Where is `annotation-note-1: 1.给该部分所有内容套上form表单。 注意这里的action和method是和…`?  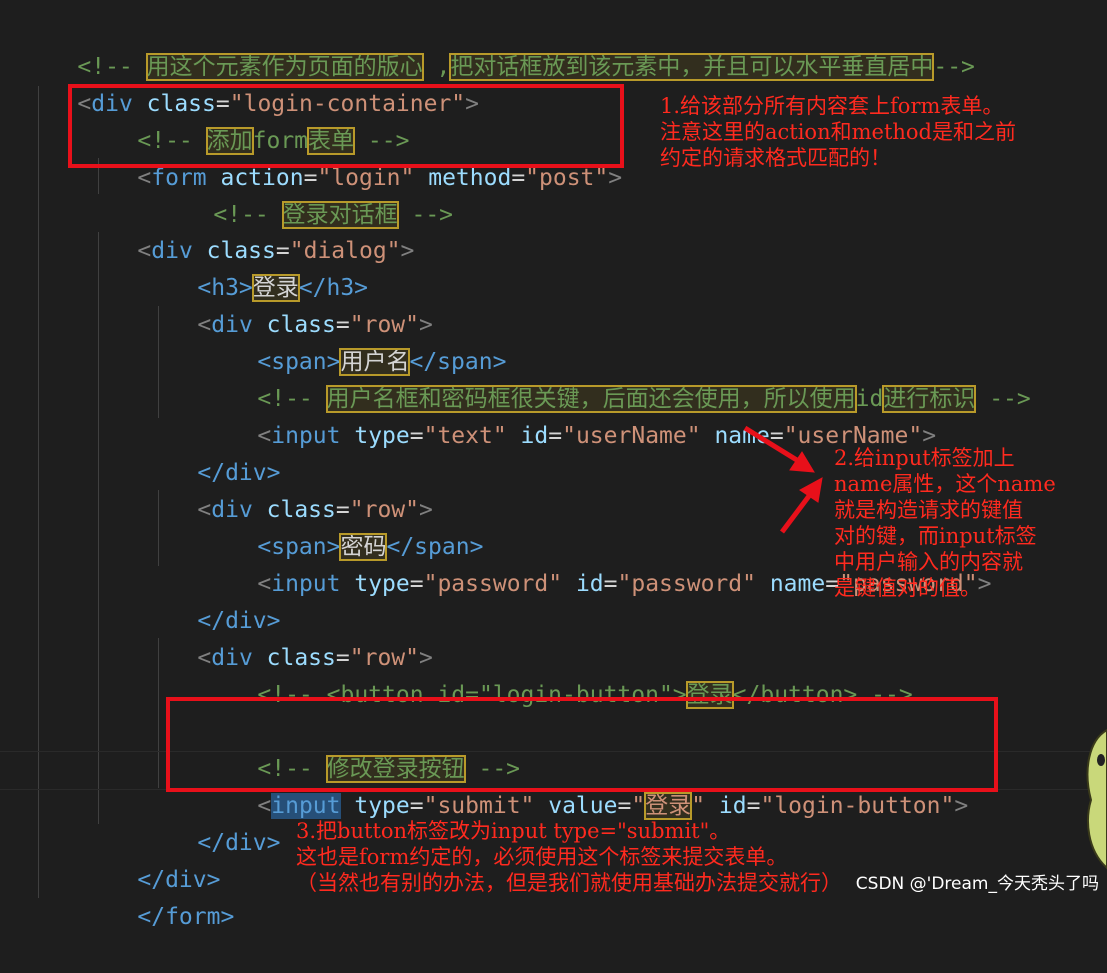
annotation-note-1: 1.给该部分所有内容套上form表单。 注意这里的action和method是和… is located at coordinates (838, 132).